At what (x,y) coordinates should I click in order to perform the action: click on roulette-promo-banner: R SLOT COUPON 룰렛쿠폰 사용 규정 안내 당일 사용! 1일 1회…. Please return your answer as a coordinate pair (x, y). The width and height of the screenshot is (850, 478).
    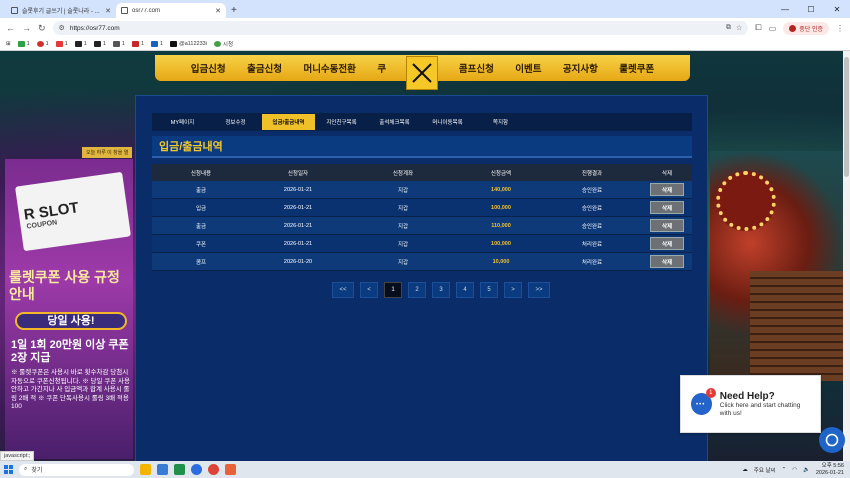
    Looking at the image, I should click on (69, 309).